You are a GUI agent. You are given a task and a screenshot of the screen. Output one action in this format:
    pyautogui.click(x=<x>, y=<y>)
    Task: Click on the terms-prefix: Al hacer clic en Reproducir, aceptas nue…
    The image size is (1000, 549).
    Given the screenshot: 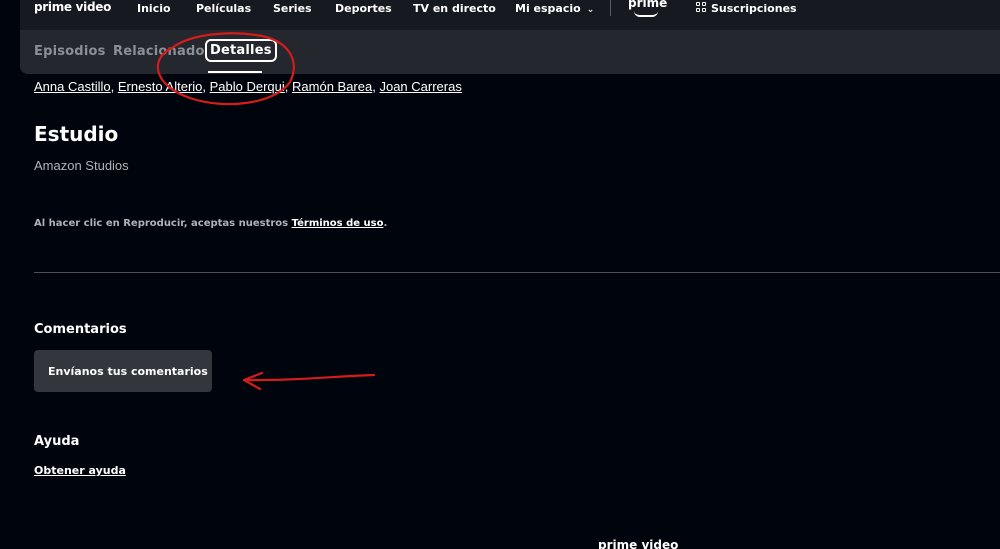 What is the action you would take?
    pyautogui.click(x=163, y=223)
    